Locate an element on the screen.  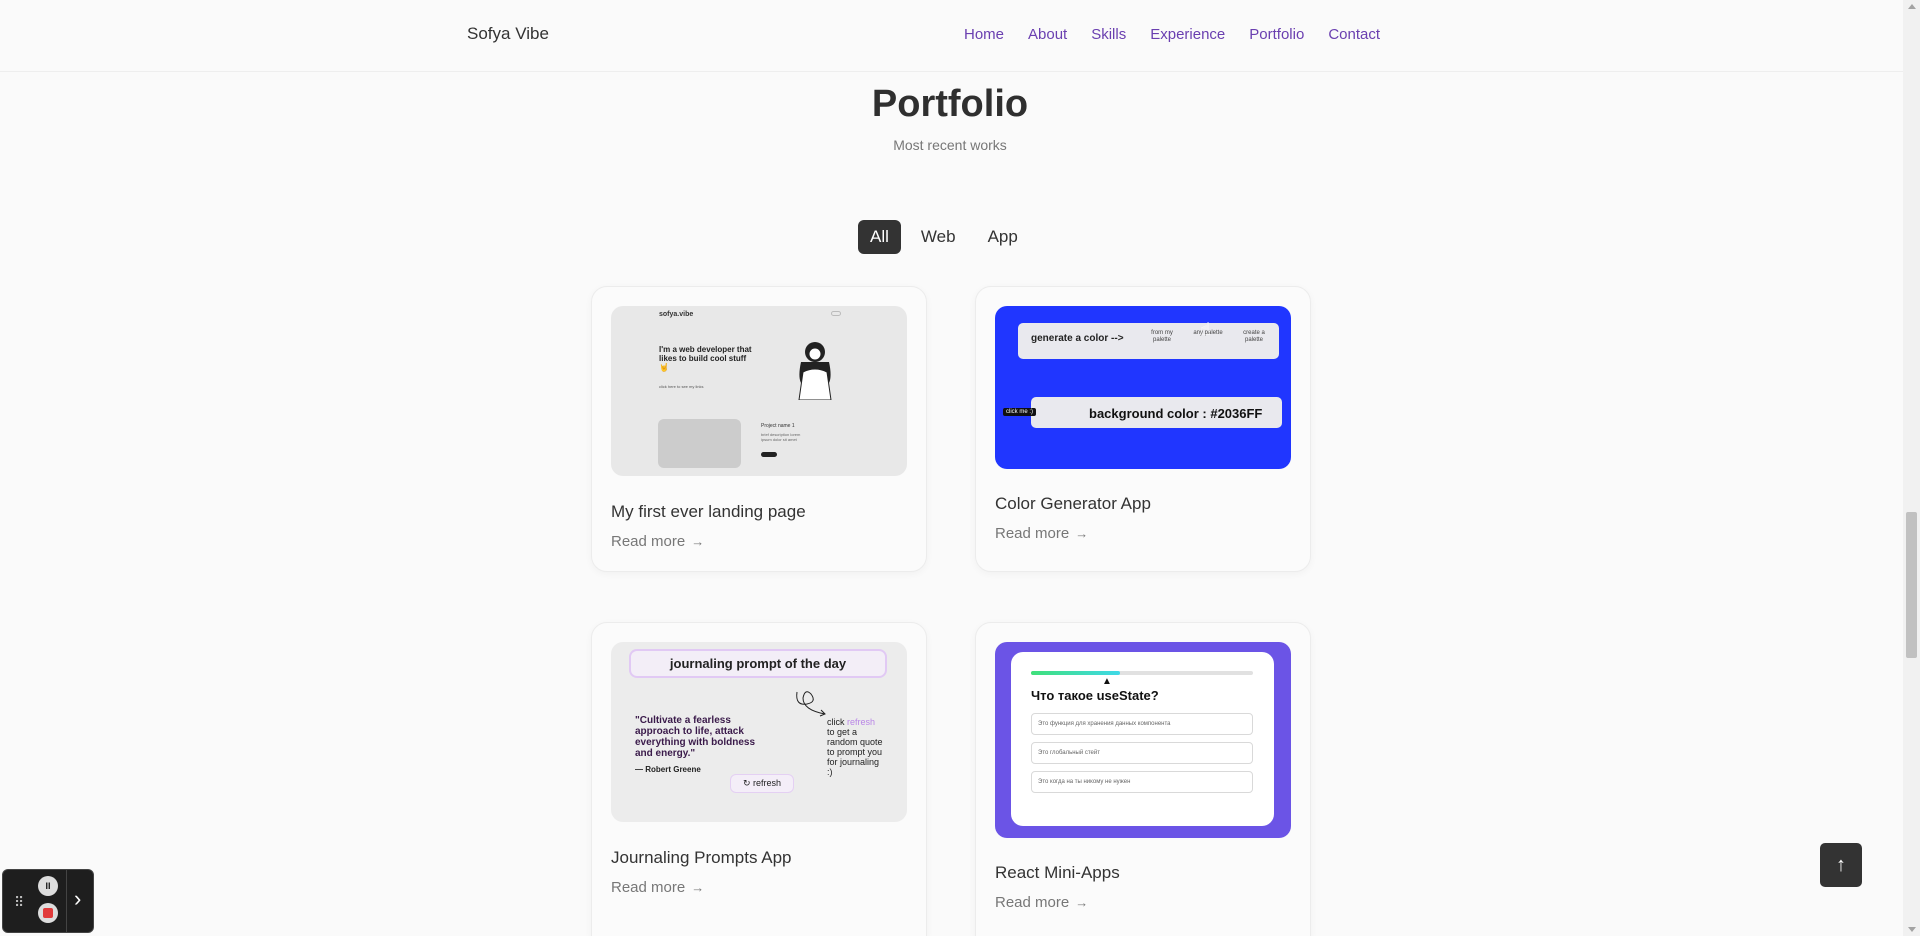
thumb-option: from my palette is located at coordinates (1162, 336).